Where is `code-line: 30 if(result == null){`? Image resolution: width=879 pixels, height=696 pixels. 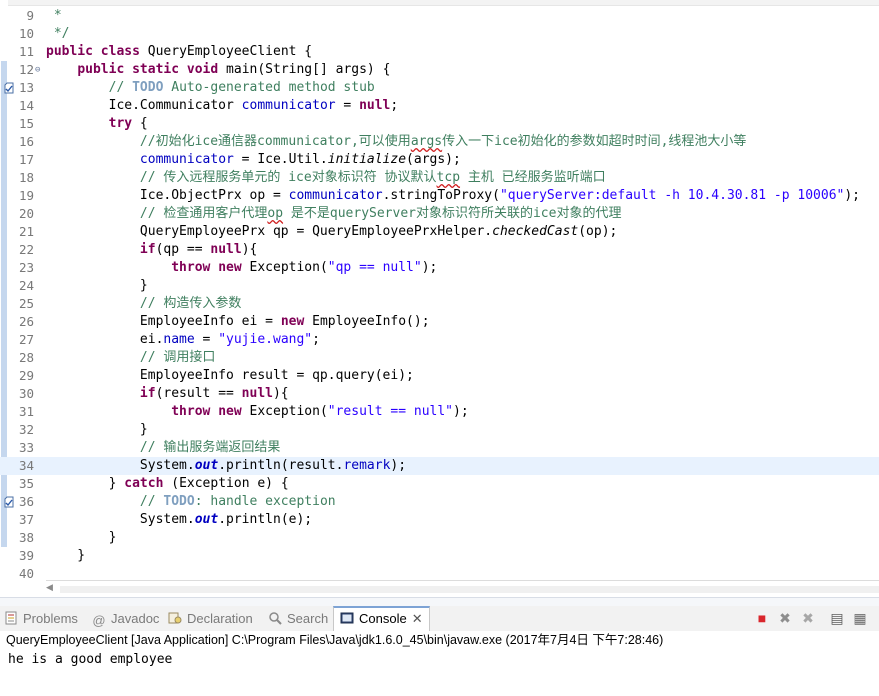 code-line: 30 if(result == null){ is located at coordinates (439, 394).